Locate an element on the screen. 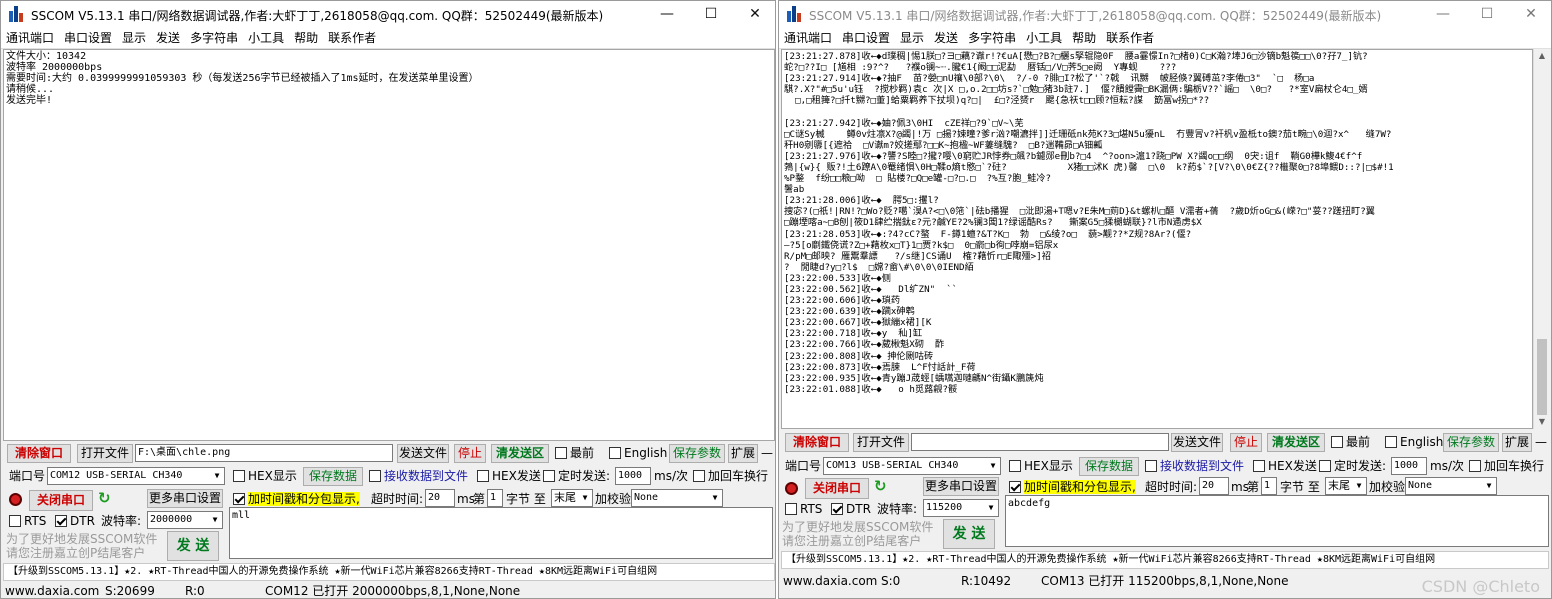 The width and height of the screenshot is (1552, 599). baud-select: 2000000 ▼ is located at coordinates (185, 520).